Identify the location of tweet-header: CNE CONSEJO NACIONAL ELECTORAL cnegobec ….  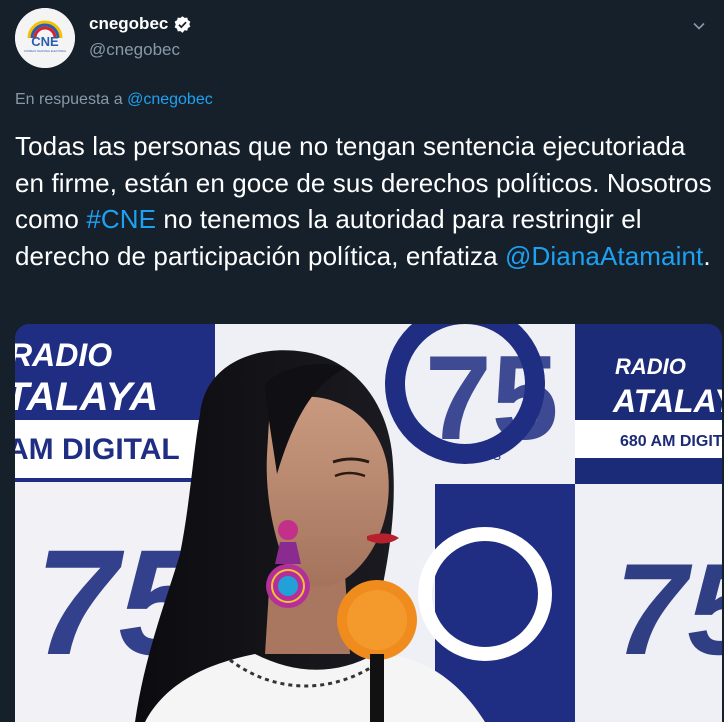
(365, 39).